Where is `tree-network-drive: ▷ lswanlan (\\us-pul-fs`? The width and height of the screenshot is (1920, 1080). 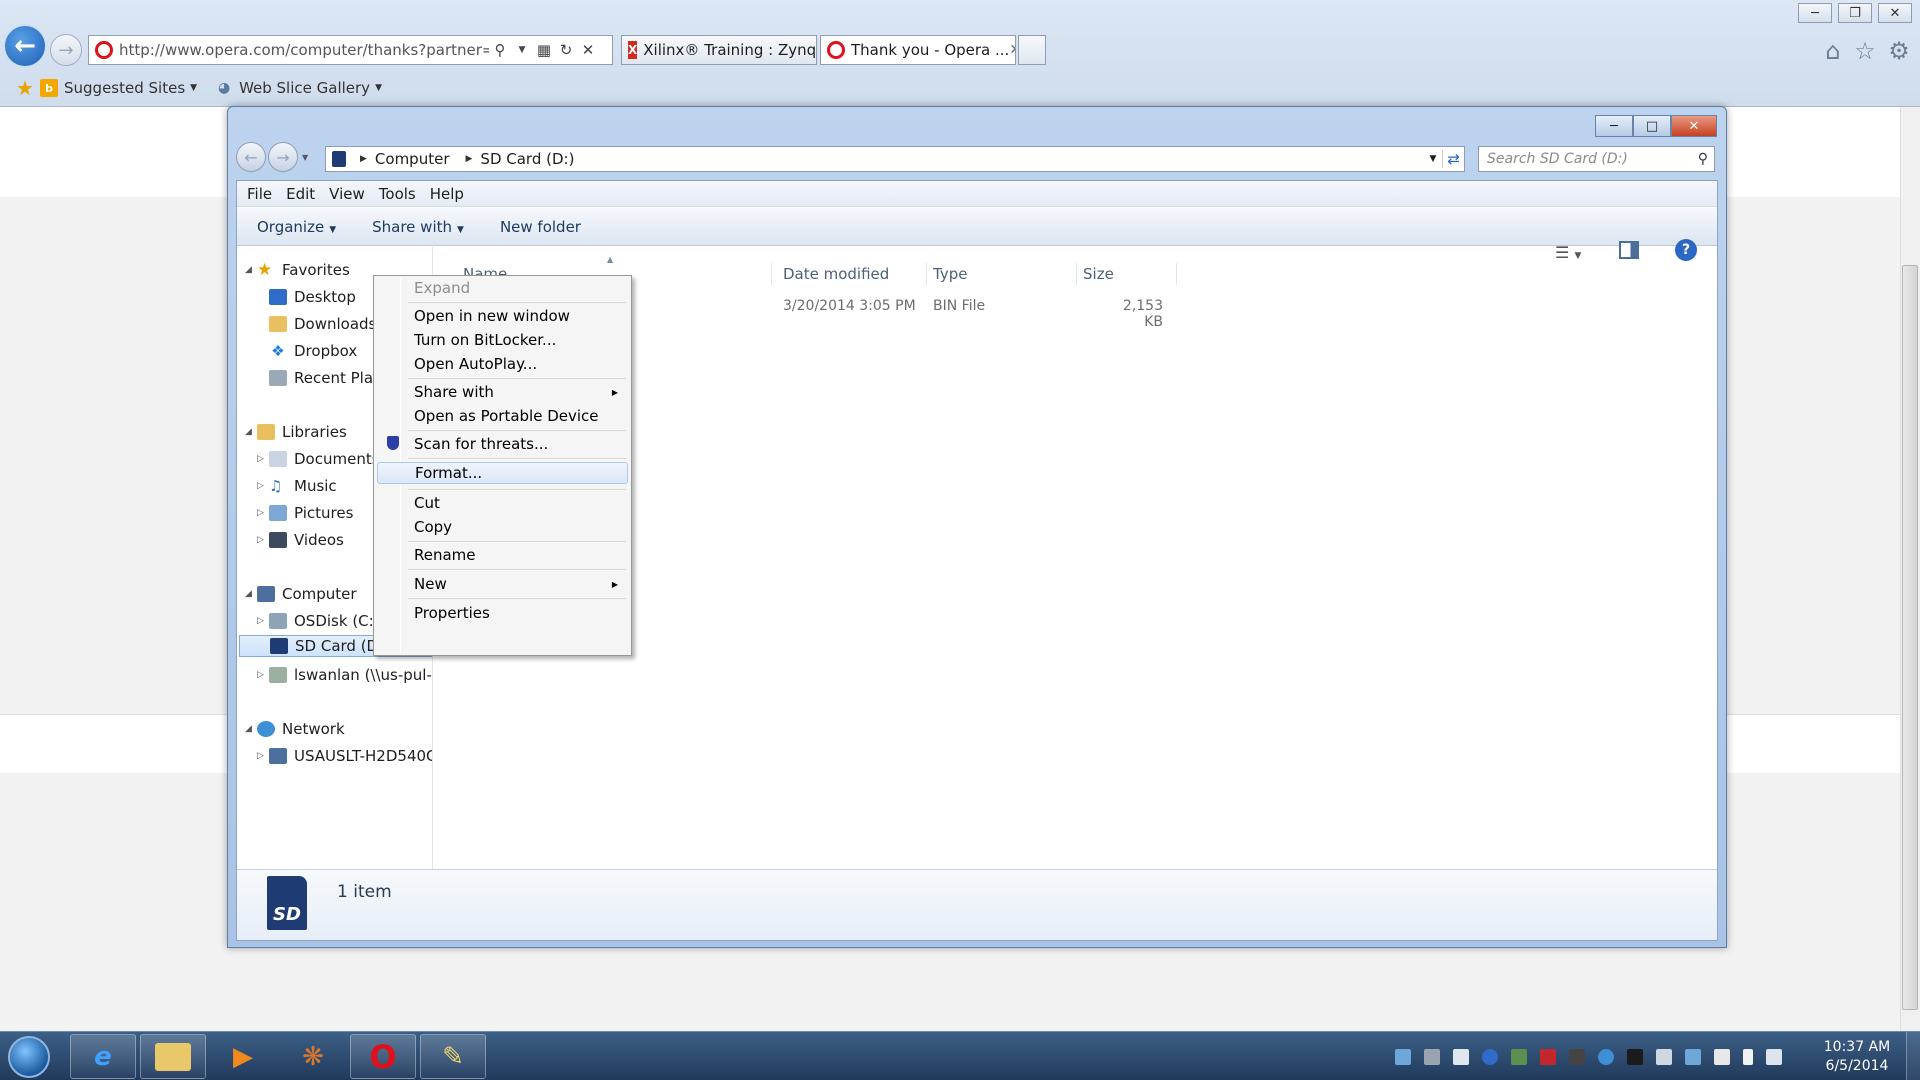
tree-network-drive: ▷ lswanlan (\\us-pul-fs is located at coordinates (344, 675).